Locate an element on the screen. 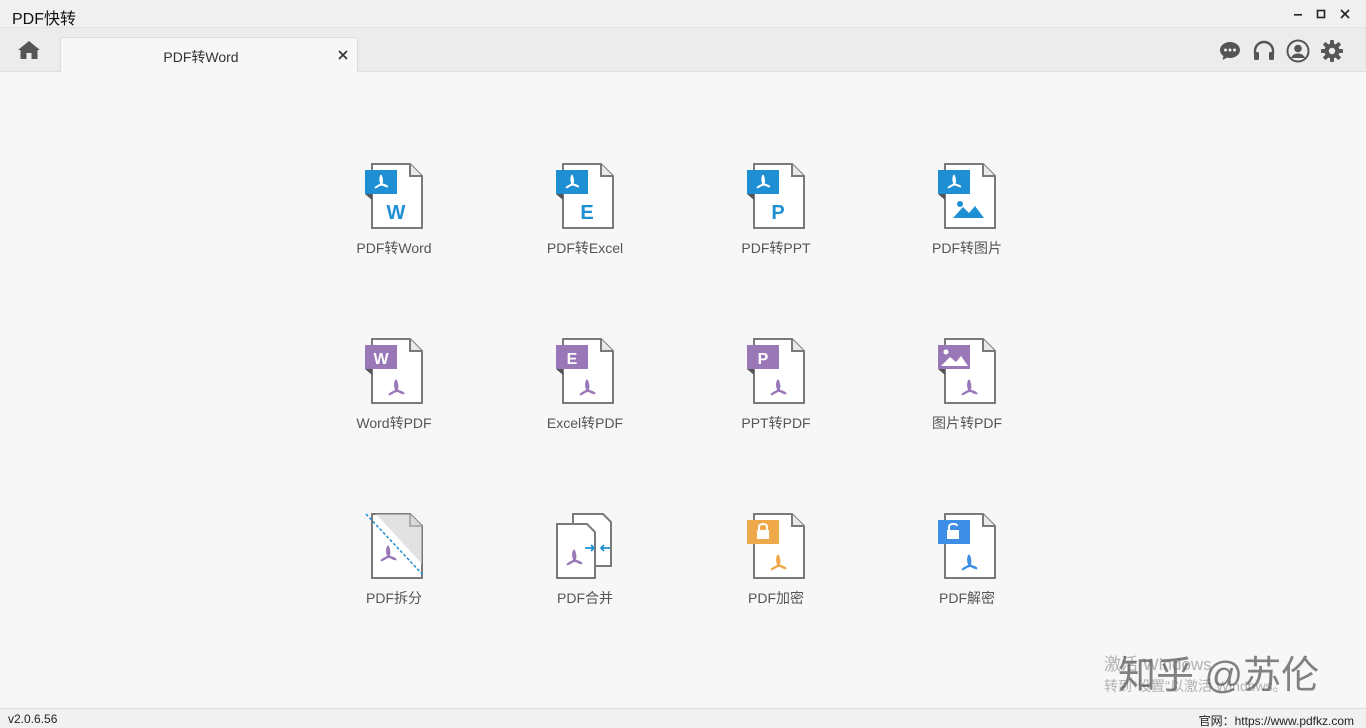 The width and height of the screenshot is (1366, 728). chat-button is located at coordinates (1230, 51).